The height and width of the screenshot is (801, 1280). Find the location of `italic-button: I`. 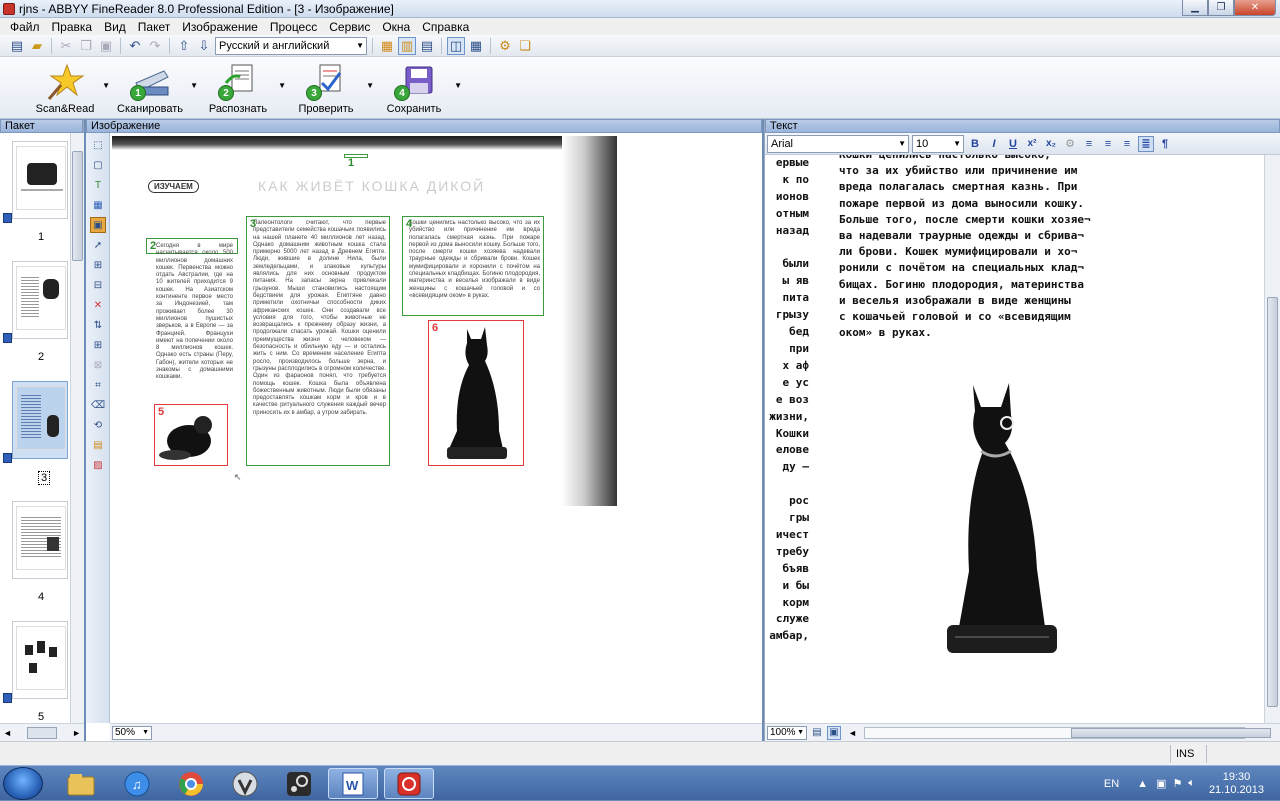

italic-button: I is located at coordinates (994, 144).